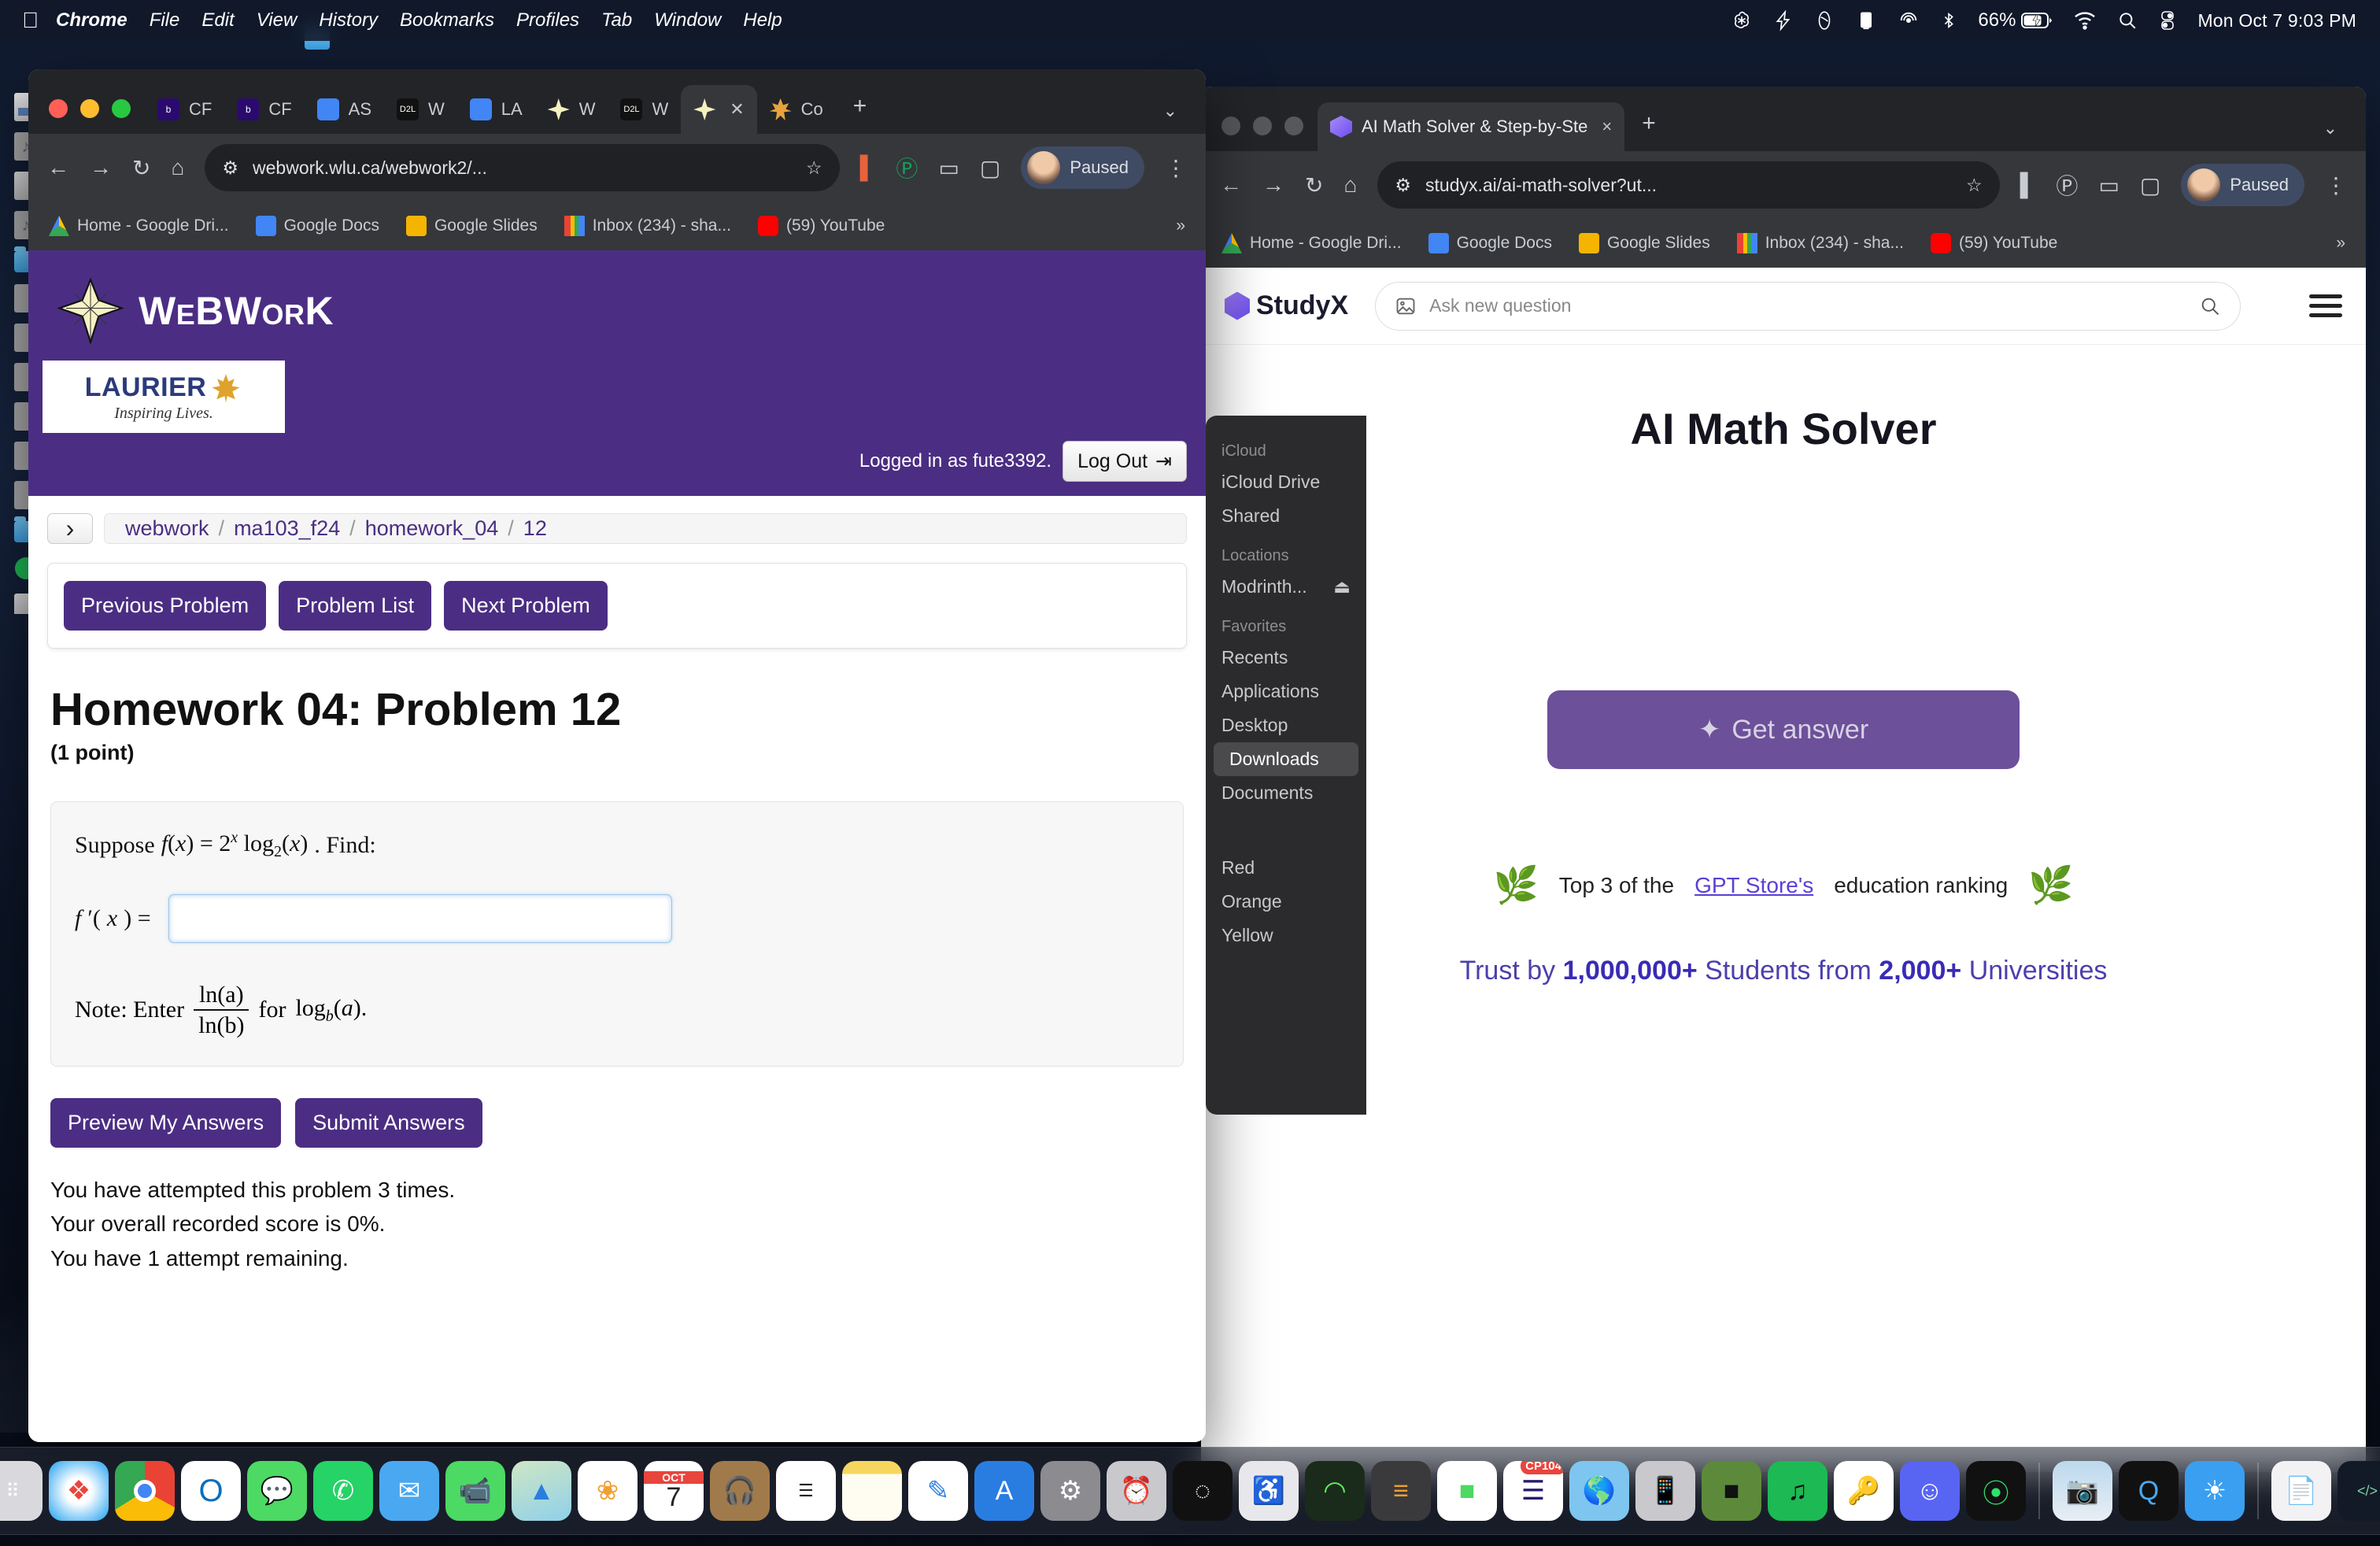 The height and width of the screenshot is (1546, 2380). What do you see at coordinates (1783, 730) in the screenshot?
I see `get-answer-button: ✦ Get answer` at bounding box center [1783, 730].